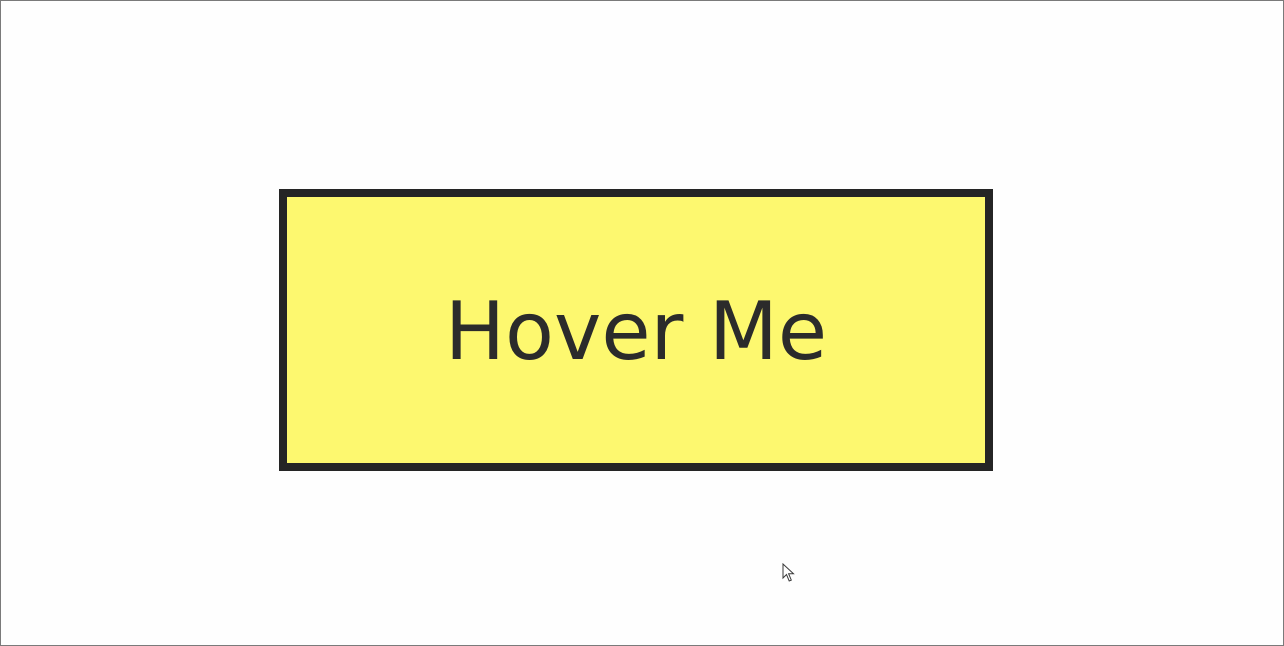 The image size is (1284, 646). I want to click on hover-me-label: Hover Me, so click(636, 331).